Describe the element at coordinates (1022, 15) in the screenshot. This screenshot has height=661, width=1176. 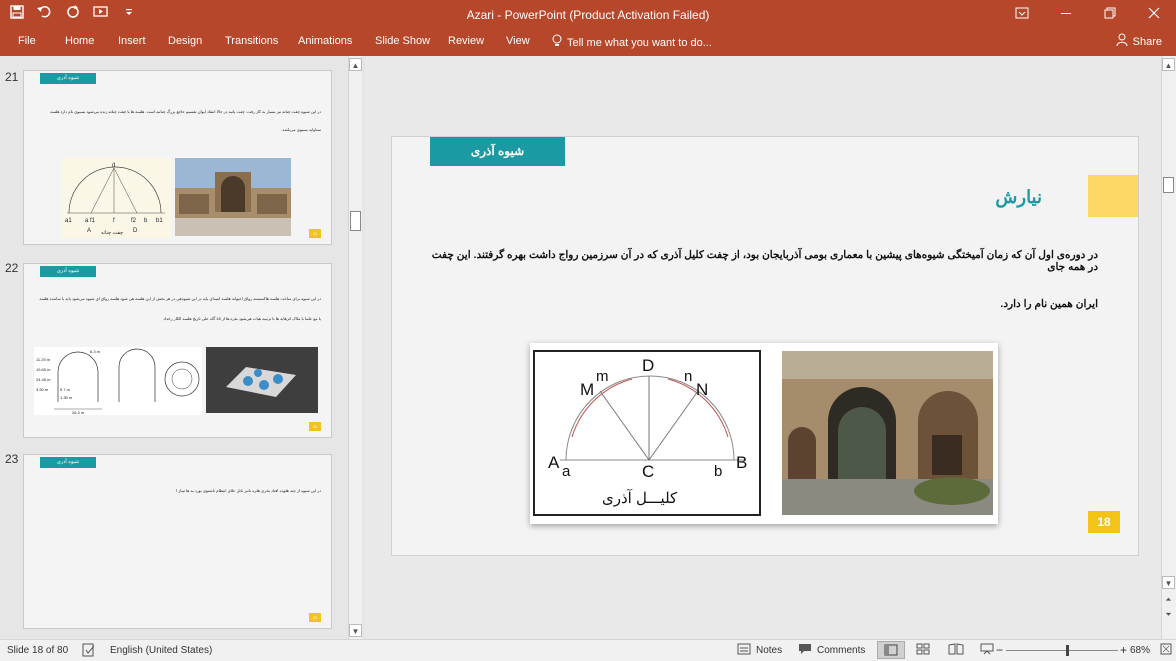
I see `ribbon-display-icon` at that location.